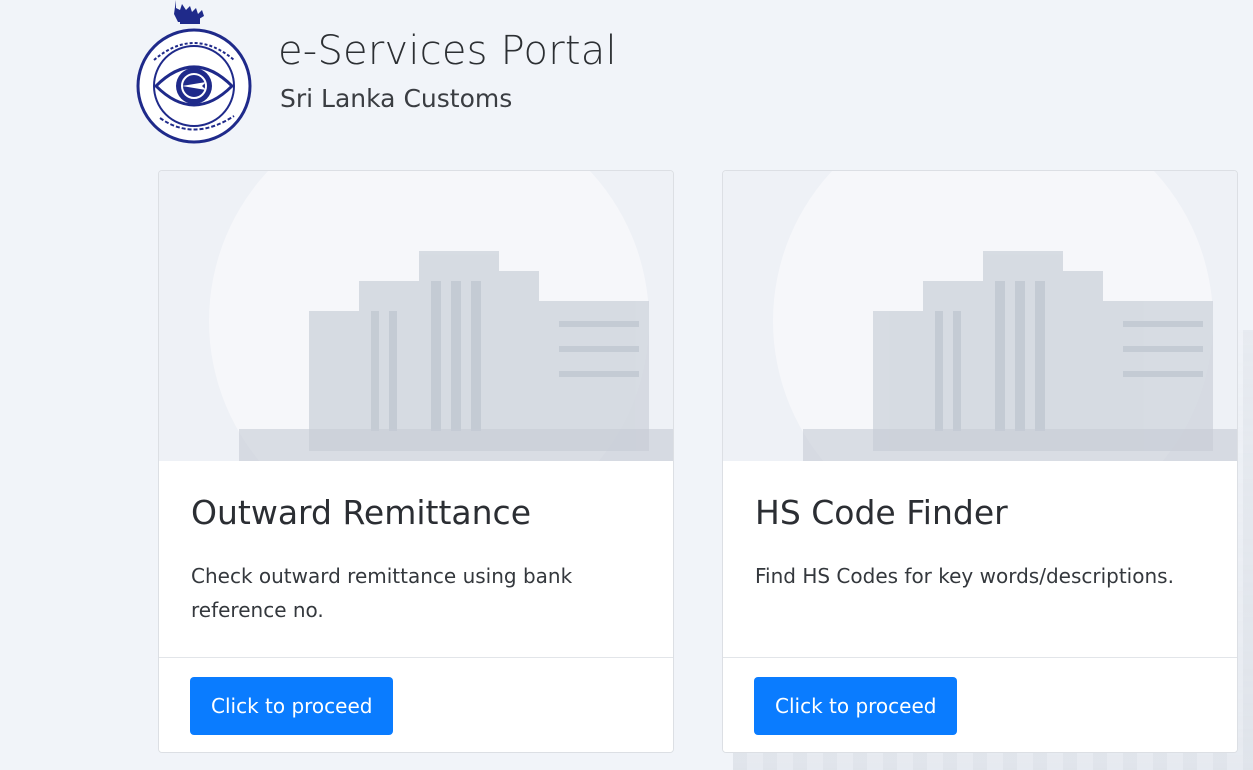 This screenshot has width=1253, height=770. I want to click on portal-header: e-Services Portal Sri Lanka Customs, so click(434, 73).